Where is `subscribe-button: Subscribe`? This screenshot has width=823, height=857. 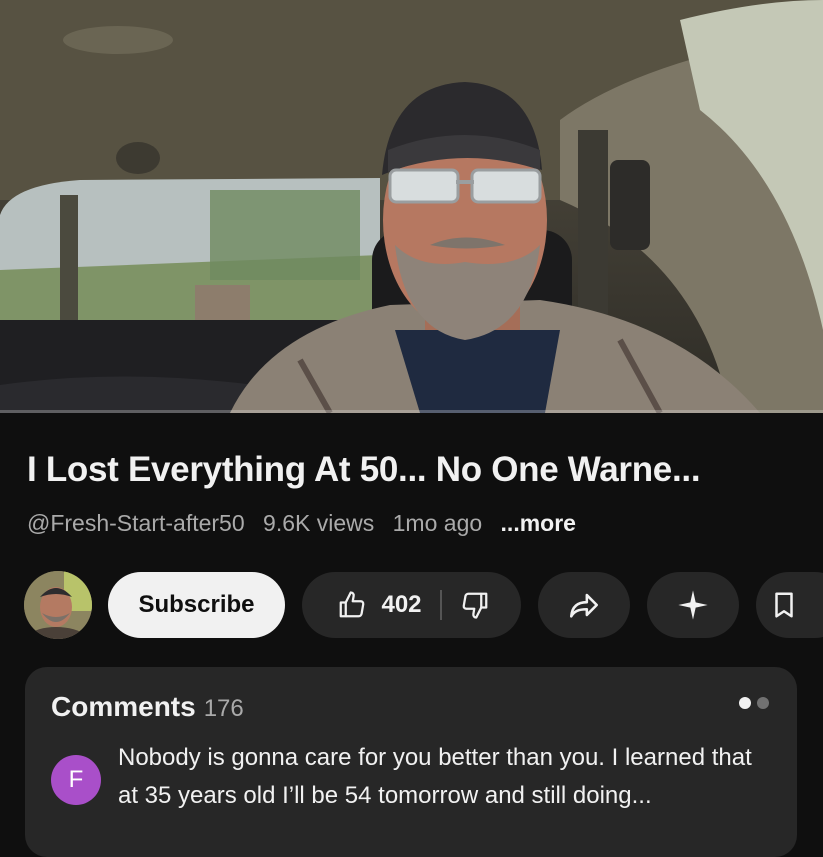 subscribe-button: Subscribe is located at coordinates (196, 605).